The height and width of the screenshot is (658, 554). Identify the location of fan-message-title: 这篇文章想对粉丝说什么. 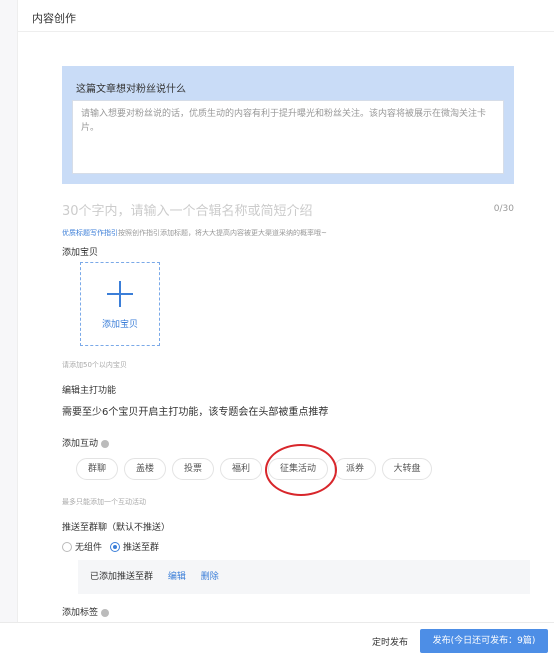
(131, 89).